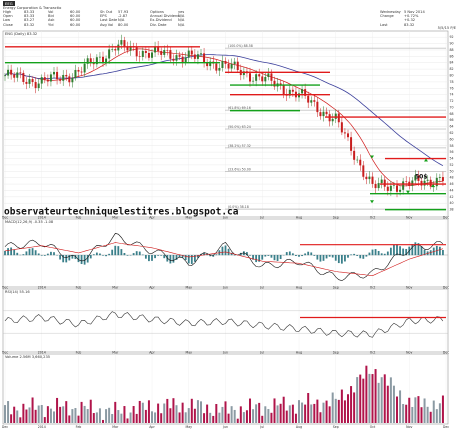 The image size is (460, 431). I want to click on y-tick-label: 66, so click(452, 120).